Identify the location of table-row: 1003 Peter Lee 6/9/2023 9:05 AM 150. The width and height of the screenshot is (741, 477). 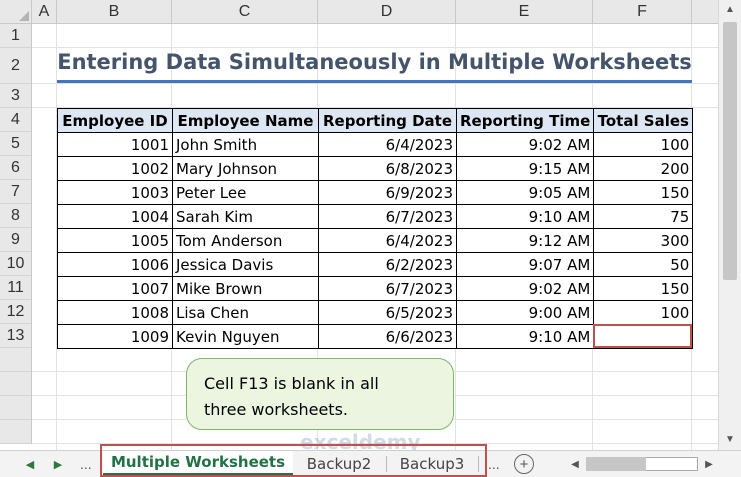
(375, 192).